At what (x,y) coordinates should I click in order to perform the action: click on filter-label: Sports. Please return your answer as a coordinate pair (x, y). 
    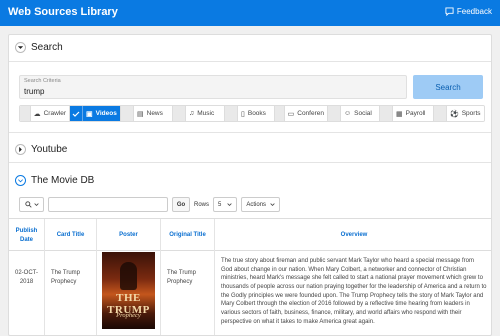
    Looking at the image, I should click on (471, 113).